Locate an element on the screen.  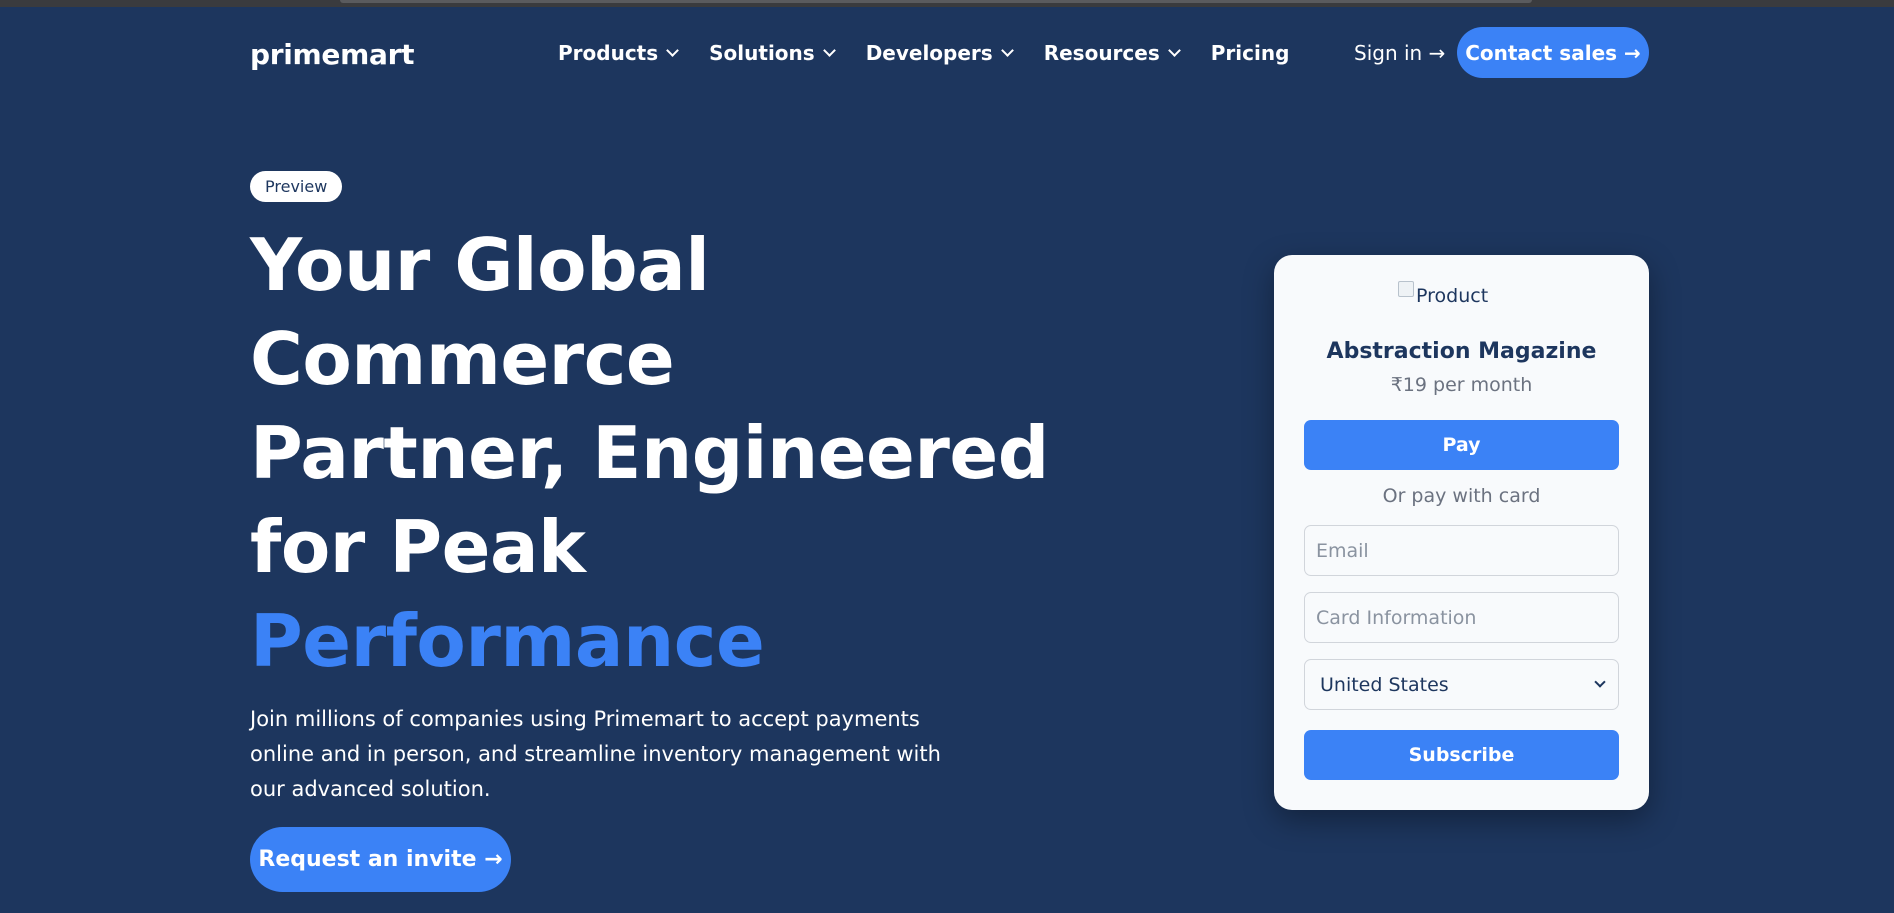
sign-in-link: Sign in → is located at coordinates (1399, 53).